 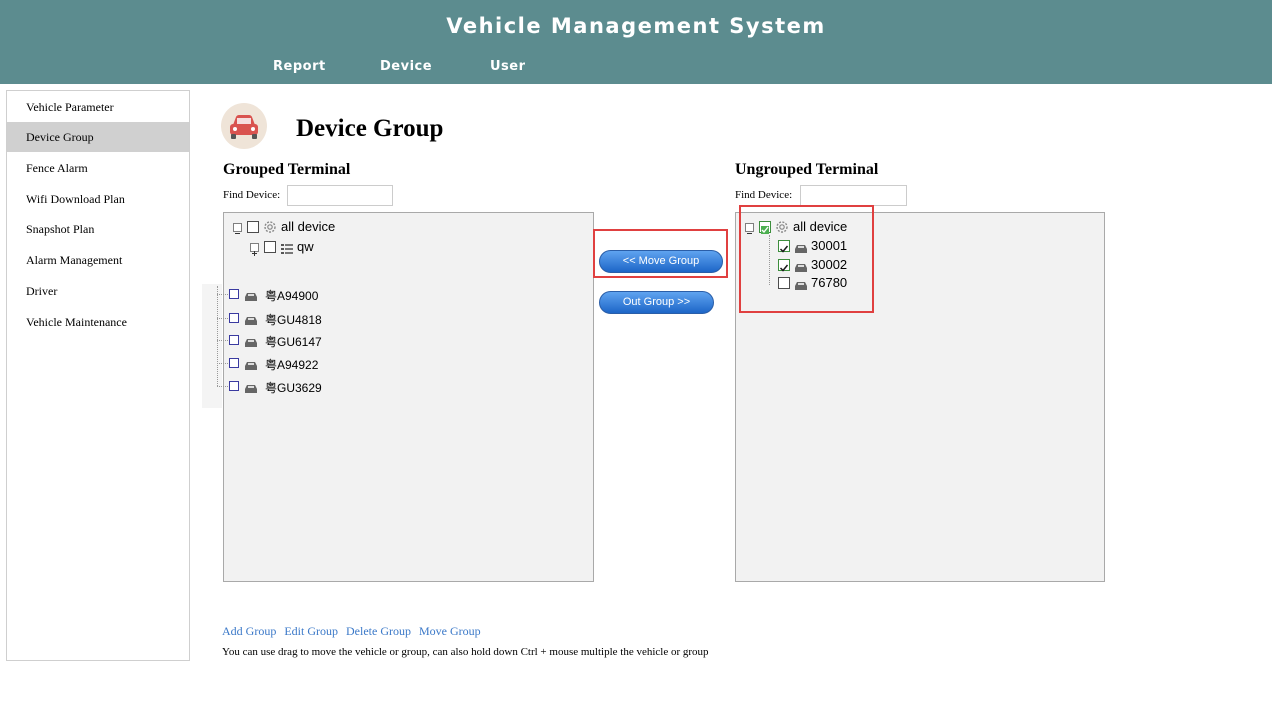 I want to click on grouped-root-checkbox, so click(x=253, y=227).